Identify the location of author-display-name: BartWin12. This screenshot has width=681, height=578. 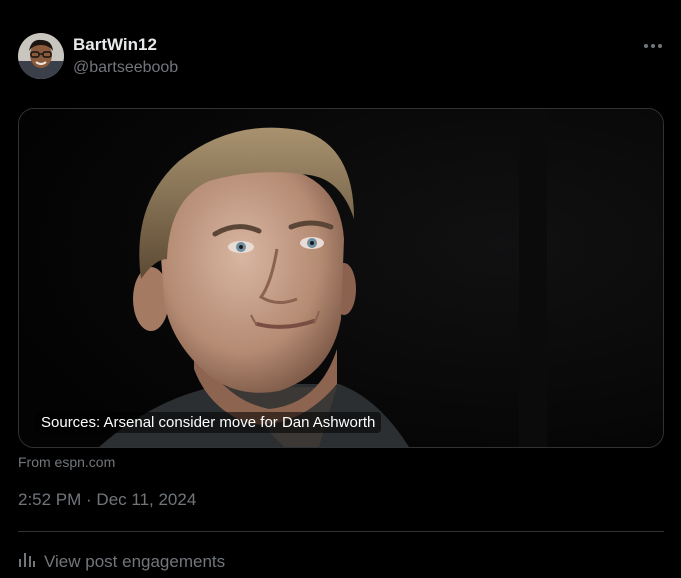
(115, 45).